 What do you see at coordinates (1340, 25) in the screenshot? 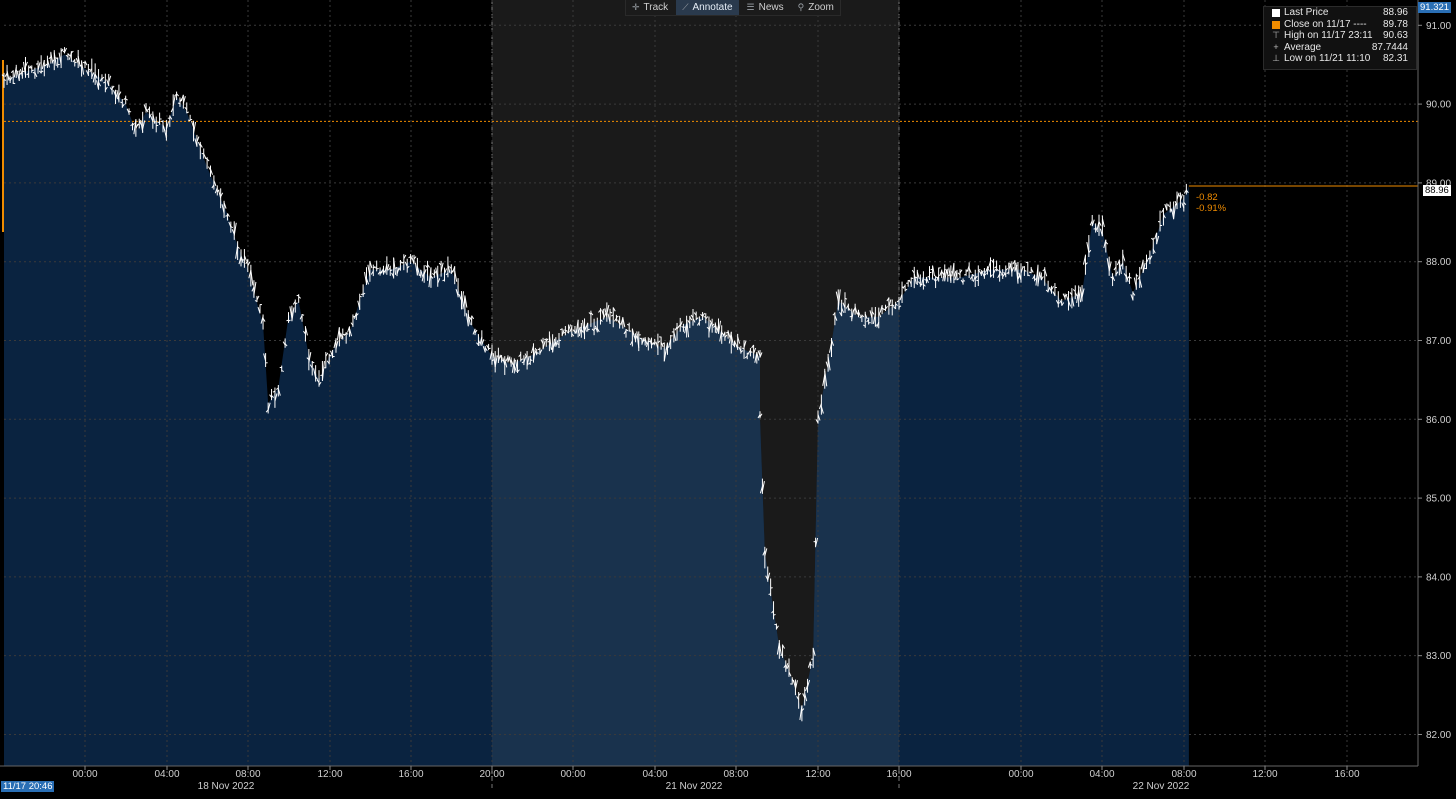
I see `legend-close: Close on 11/17 ---- 89.78` at bounding box center [1340, 25].